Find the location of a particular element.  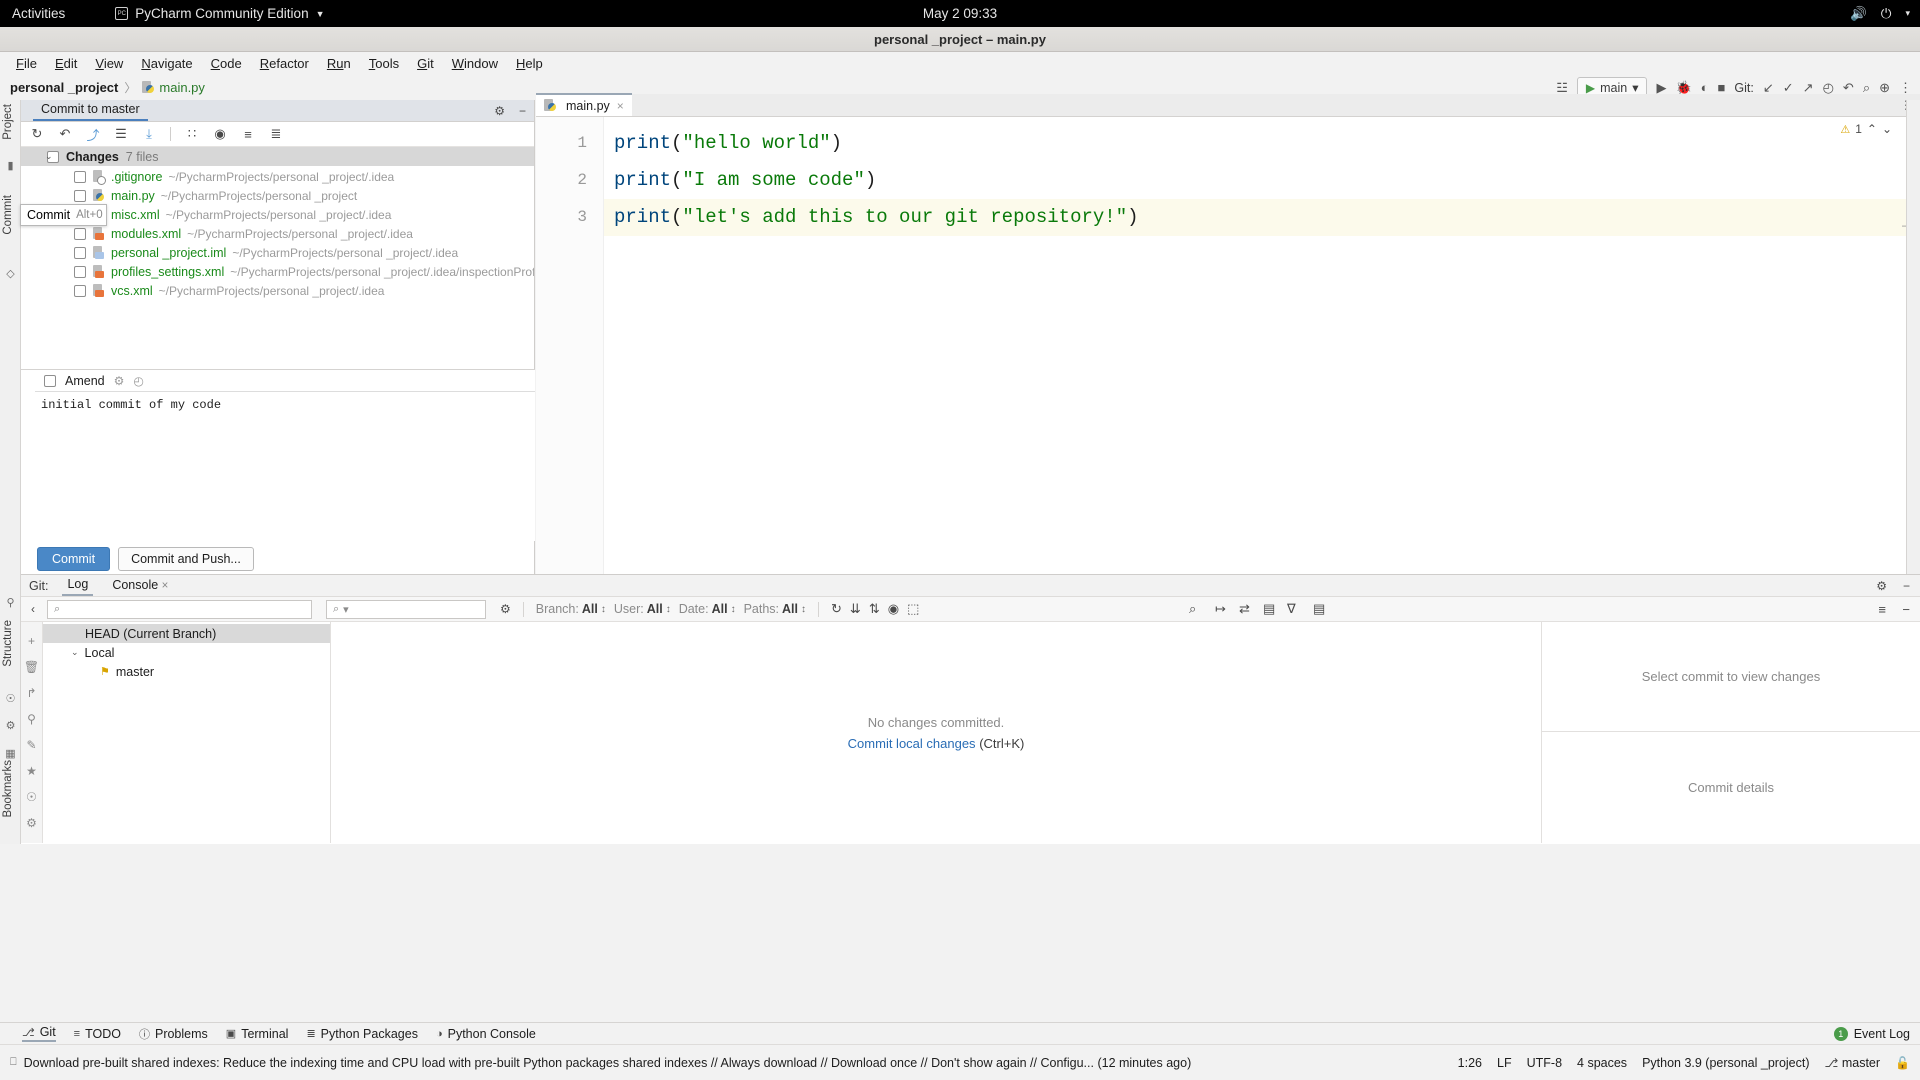

git-branch-widget: ⎇ master is located at coordinates (1853, 1063).